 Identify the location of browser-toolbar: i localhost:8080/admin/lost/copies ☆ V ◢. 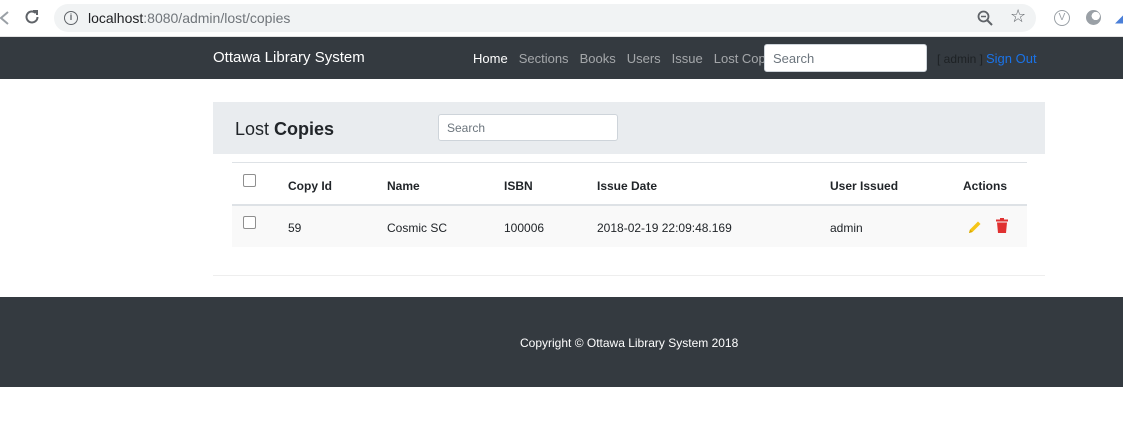
(561, 18).